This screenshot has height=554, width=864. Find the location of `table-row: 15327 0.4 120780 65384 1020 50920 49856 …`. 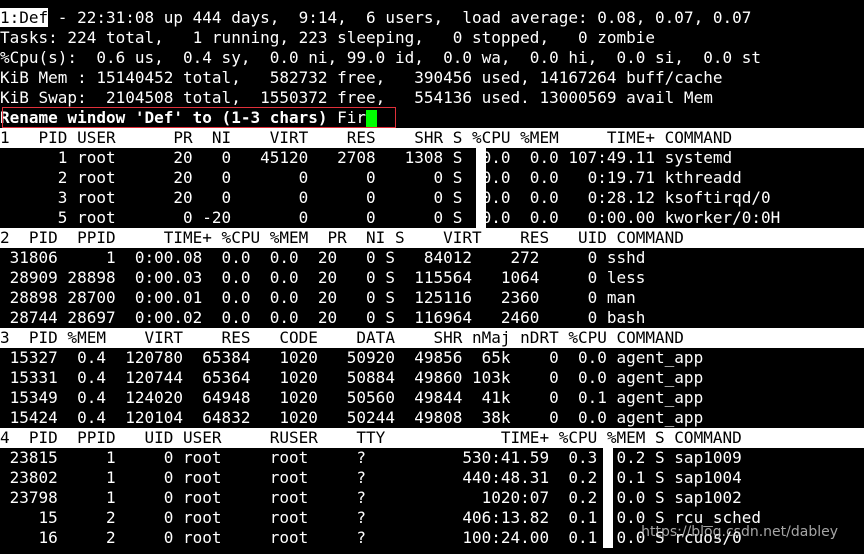

table-row: 15327 0.4 120780 65384 1020 50920 49856 … is located at coordinates (432, 358).